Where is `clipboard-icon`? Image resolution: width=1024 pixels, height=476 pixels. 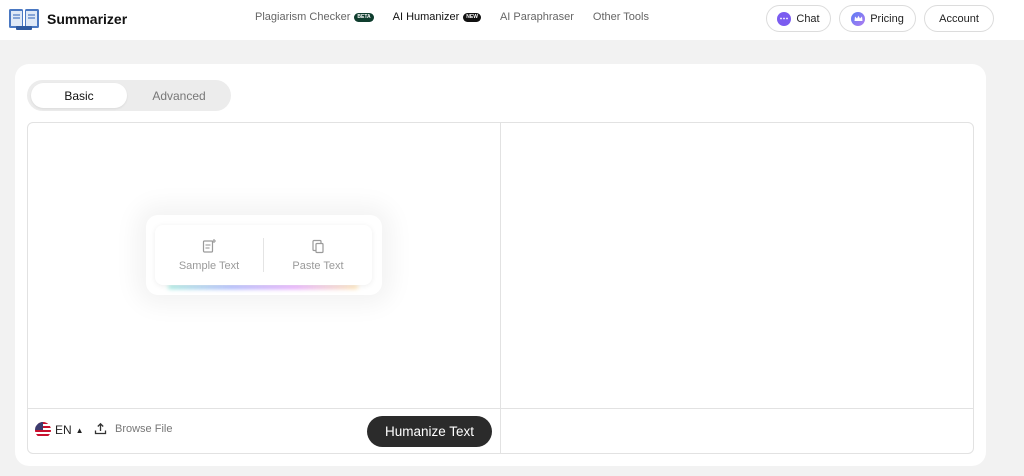
clipboard-icon is located at coordinates (318, 246).